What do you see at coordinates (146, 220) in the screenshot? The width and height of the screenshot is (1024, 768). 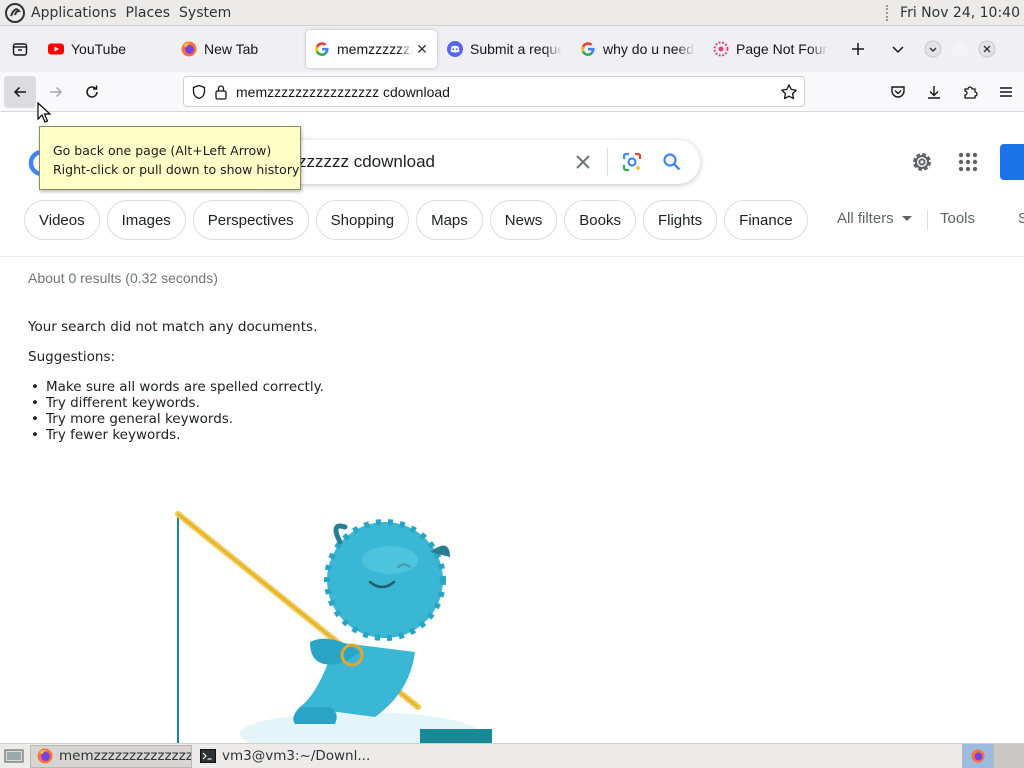 I see `chip-images: Images` at bounding box center [146, 220].